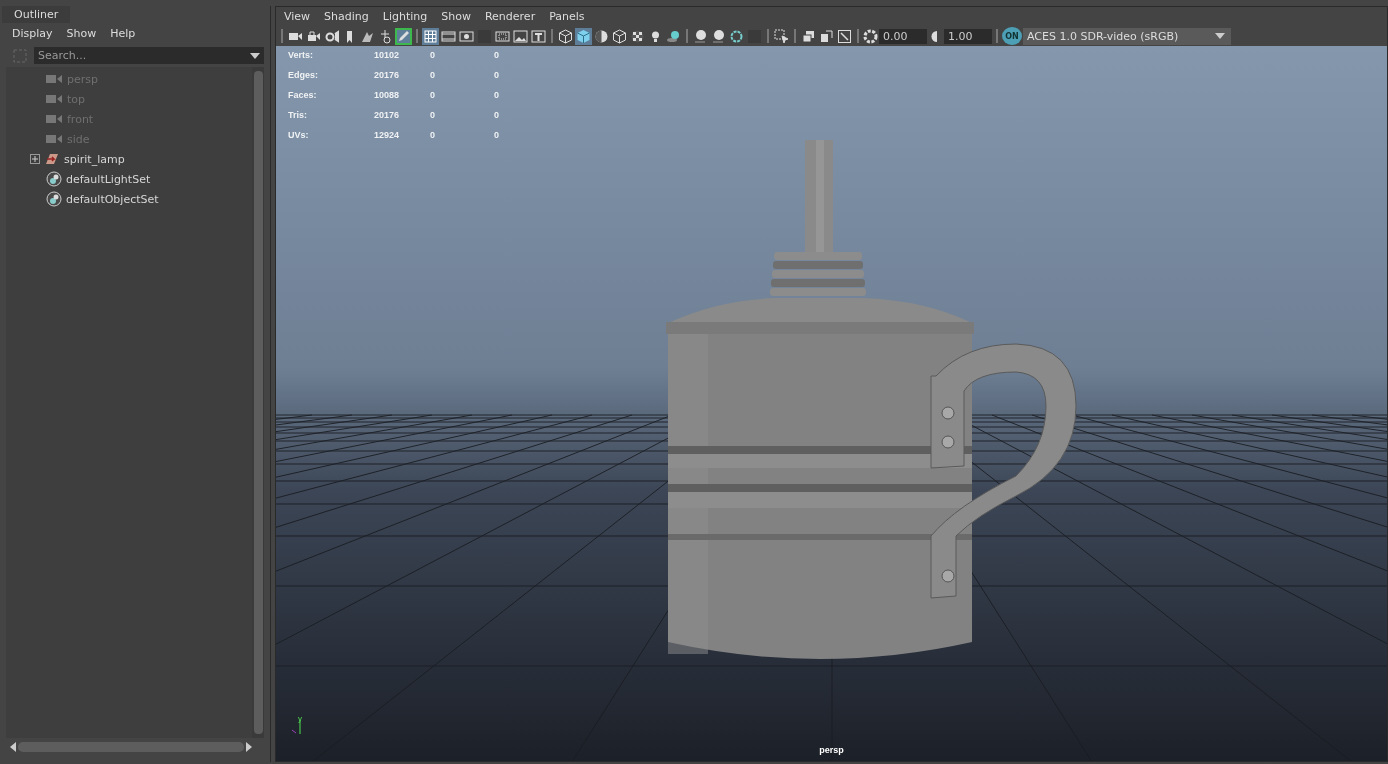  Describe the element at coordinates (129, 179) in the screenshot. I see `outliner-item: defaultLightSet` at that location.